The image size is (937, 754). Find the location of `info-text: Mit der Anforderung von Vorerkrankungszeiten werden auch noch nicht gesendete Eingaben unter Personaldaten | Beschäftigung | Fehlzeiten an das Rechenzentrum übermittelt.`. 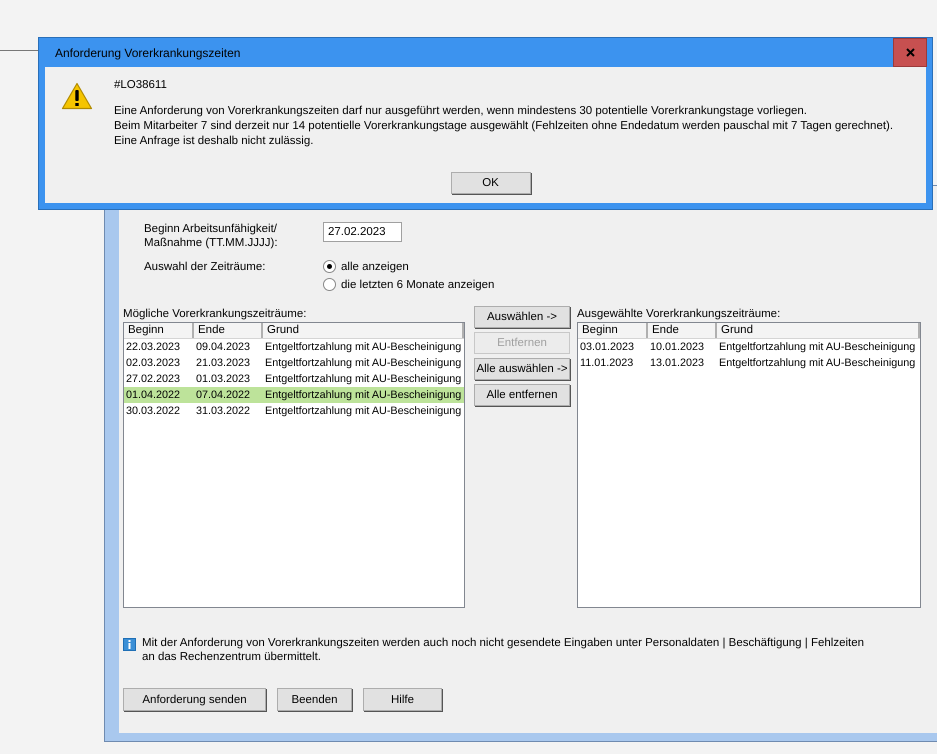

info-text: Mit der Anforderung von Vorerkrankungszeiten werden auch noch nicht gesendete Eingaben unter Personaldaten | Beschäftigung | Fehlzeiten an das Rechenzentrum übermittelt. is located at coordinates (503, 650).